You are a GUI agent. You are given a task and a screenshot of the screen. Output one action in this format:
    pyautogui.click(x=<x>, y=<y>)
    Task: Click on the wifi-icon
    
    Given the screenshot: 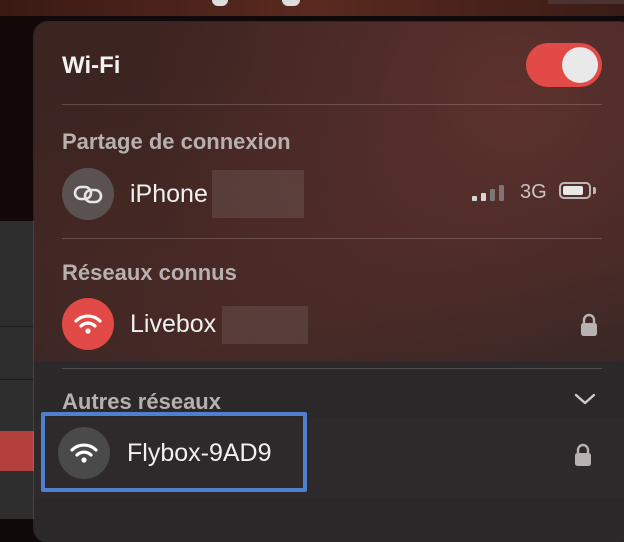 What is the action you would take?
    pyautogui.click(x=88, y=324)
    